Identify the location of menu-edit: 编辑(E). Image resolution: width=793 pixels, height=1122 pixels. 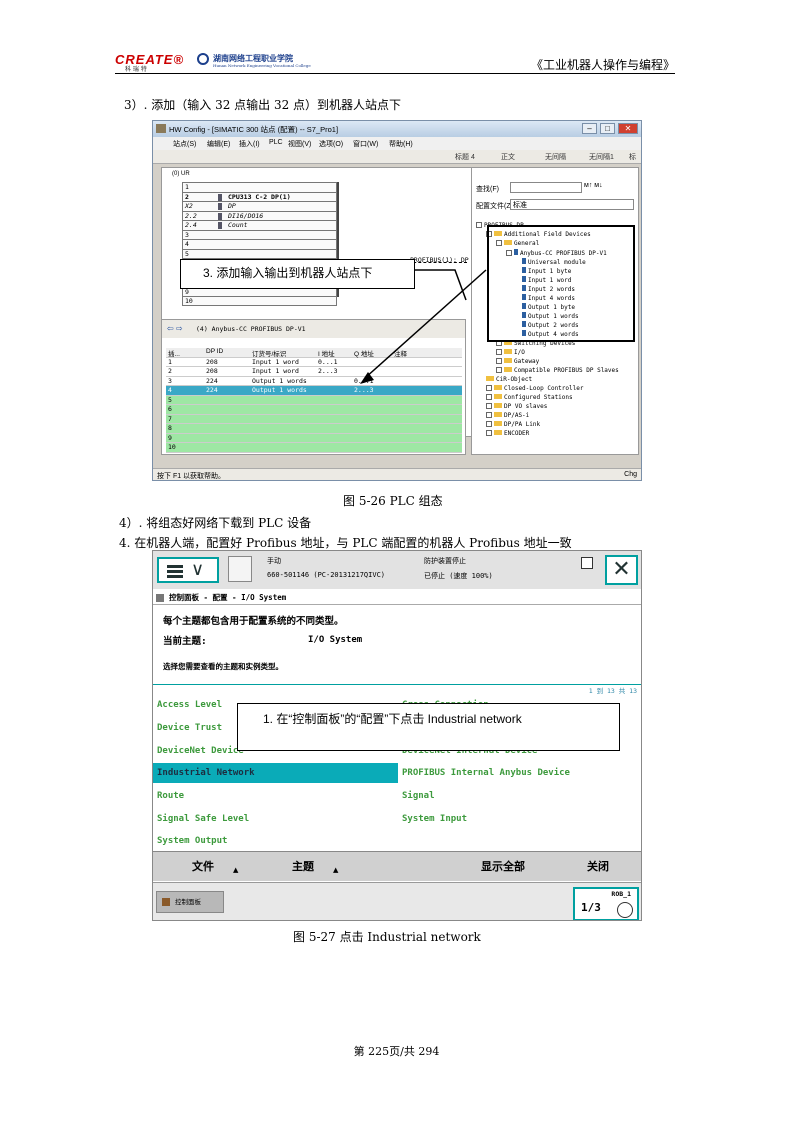
(218, 144).